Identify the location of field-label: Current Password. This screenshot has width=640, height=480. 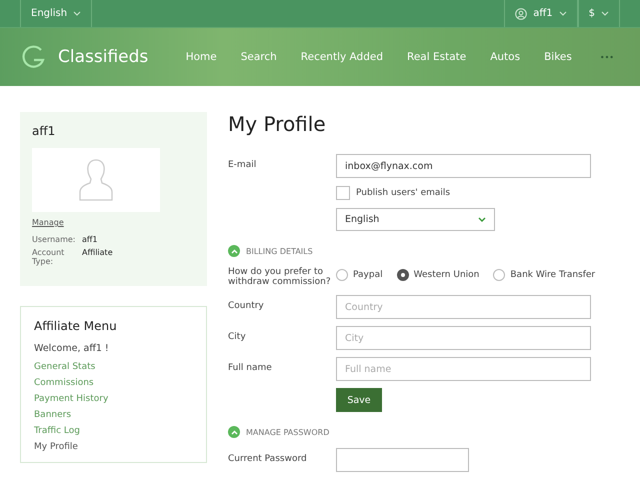
(268, 458).